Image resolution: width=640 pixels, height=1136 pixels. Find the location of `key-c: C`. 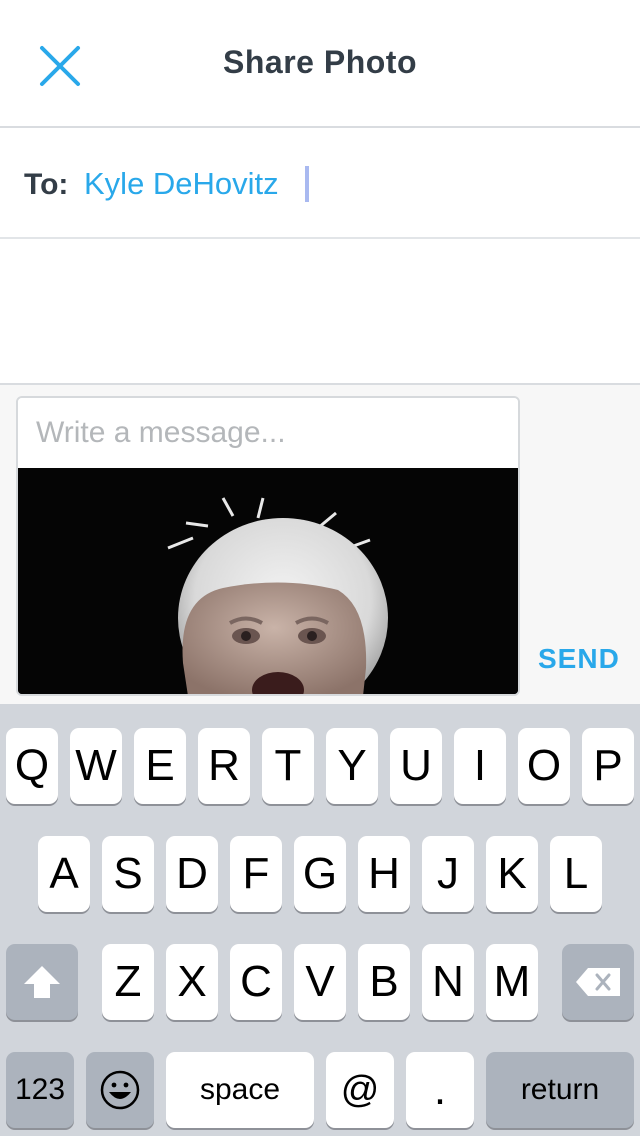

key-c: C is located at coordinates (256, 982).